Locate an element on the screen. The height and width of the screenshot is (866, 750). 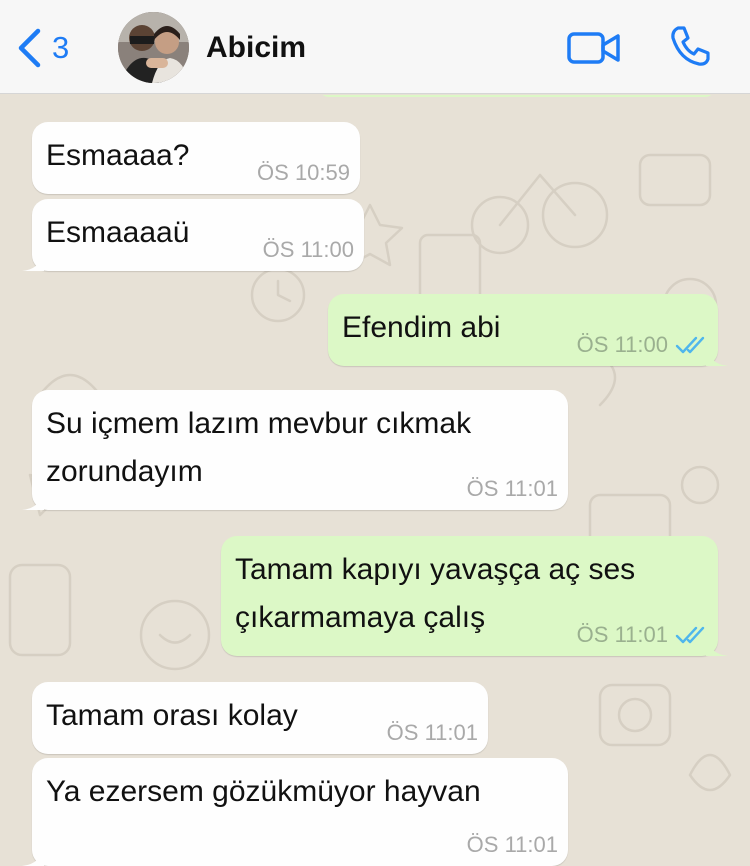
unread-count: 3 is located at coordinates (61, 47).